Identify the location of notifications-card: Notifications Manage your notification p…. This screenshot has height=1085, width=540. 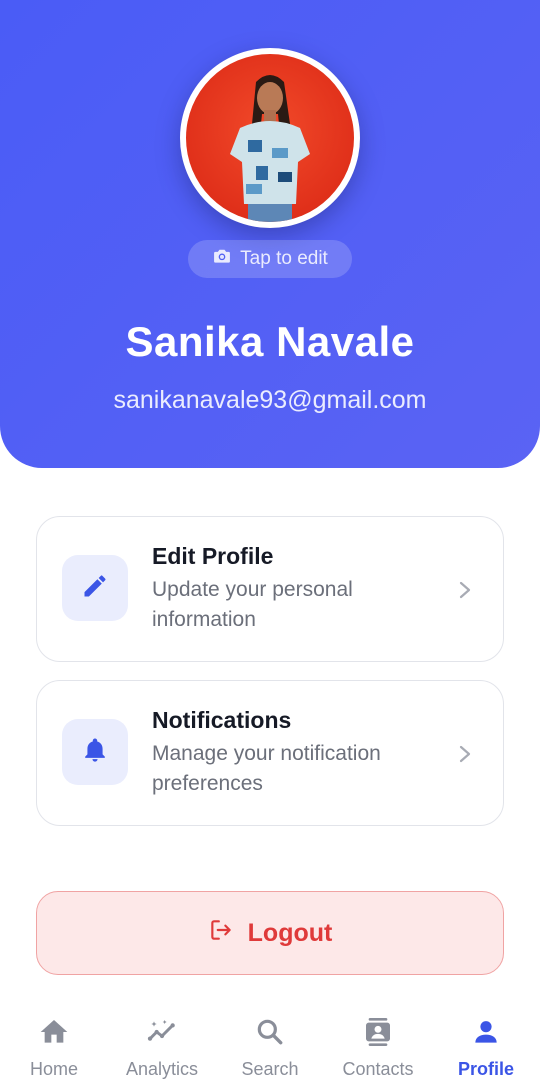
(270, 753).